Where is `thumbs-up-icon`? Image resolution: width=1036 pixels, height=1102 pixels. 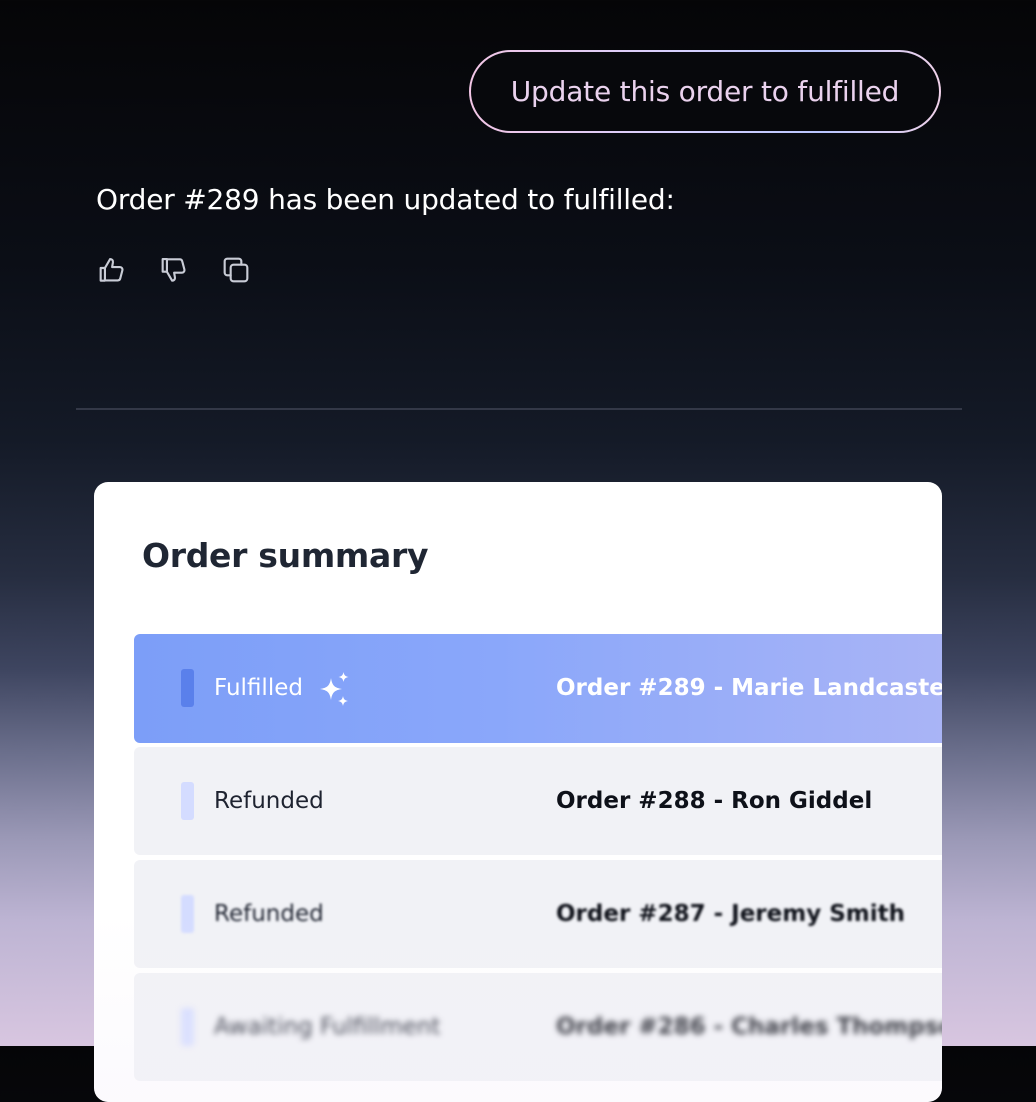 thumbs-up-icon is located at coordinates (111, 270).